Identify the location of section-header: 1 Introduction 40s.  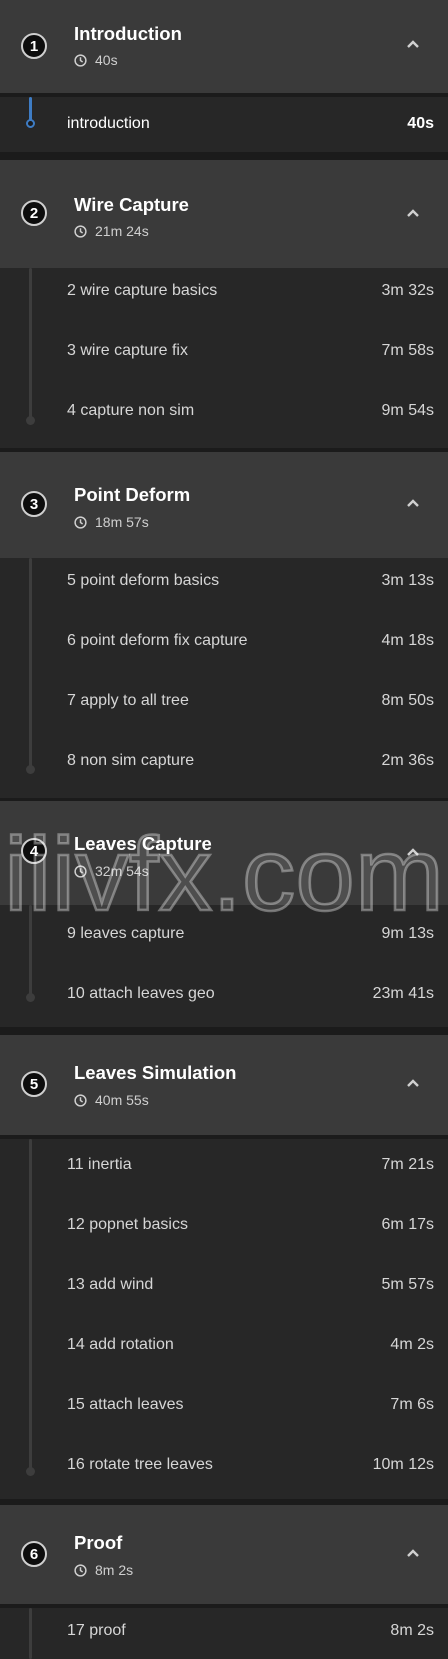
(224, 46).